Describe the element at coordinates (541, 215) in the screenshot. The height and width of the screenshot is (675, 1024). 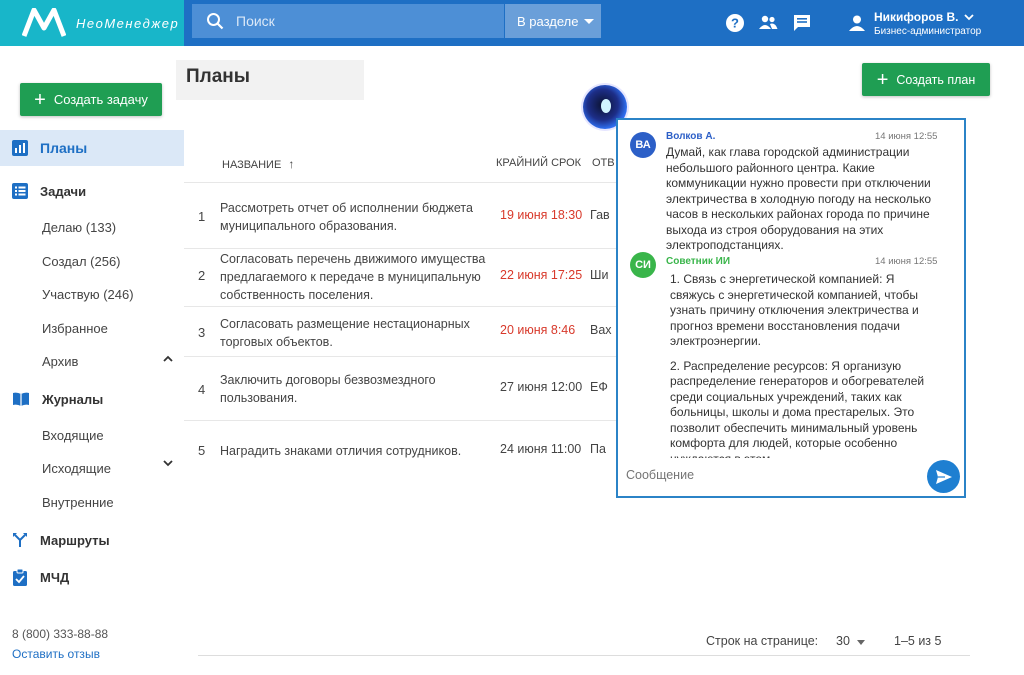
I see `row-deadline: 19 июня 18:30` at that location.